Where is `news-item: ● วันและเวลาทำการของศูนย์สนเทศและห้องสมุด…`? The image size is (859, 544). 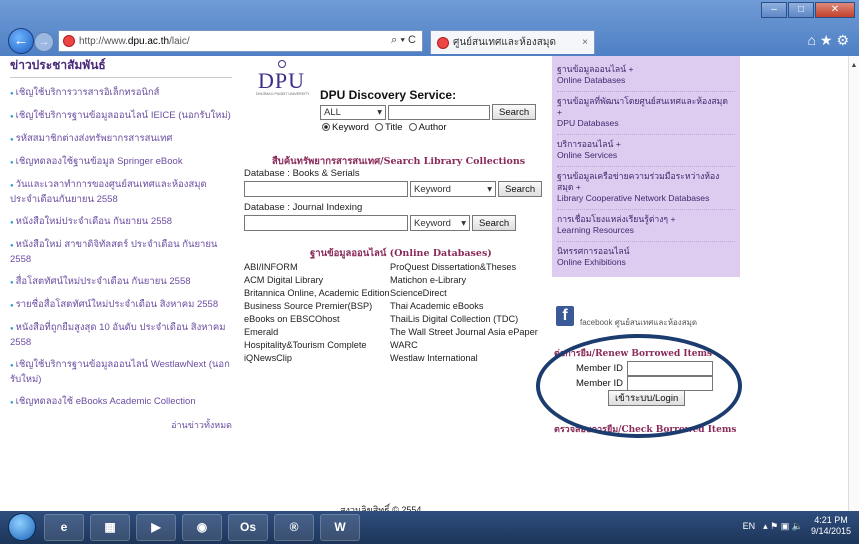 news-item: ● วันและเวลาทำการของศูนย์สนเทศและห้องสมุด… is located at coordinates (121, 192).